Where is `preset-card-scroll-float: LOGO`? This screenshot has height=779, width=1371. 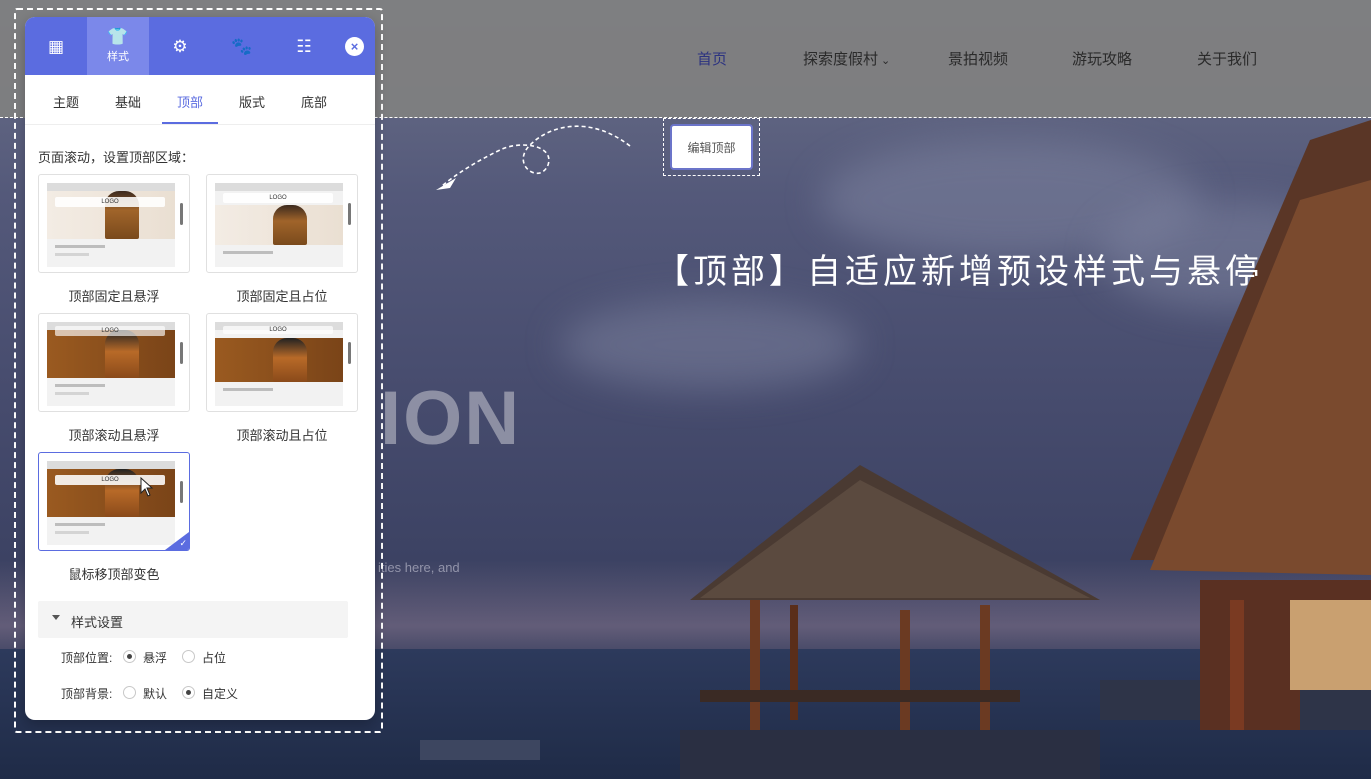
preset-card-scroll-float: LOGO is located at coordinates (114, 362).